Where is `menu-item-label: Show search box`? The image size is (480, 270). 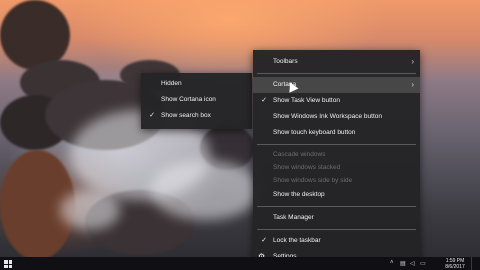
menu-item-label: Show search box is located at coordinates (186, 115).